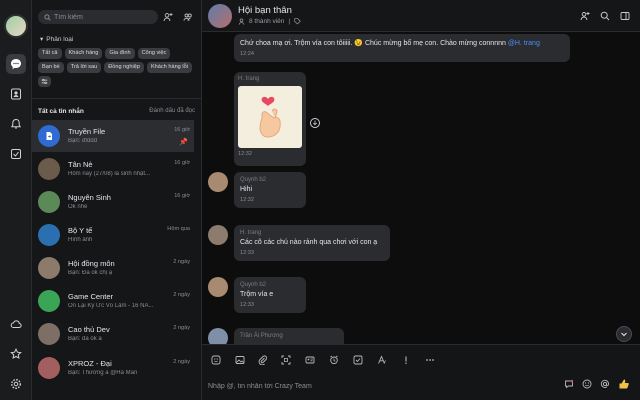 Image resolution: width=640 pixels, height=400 pixels. What do you see at coordinates (154, 53) in the screenshot?
I see `chip-work: Công việc` at bounding box center [154, 53].